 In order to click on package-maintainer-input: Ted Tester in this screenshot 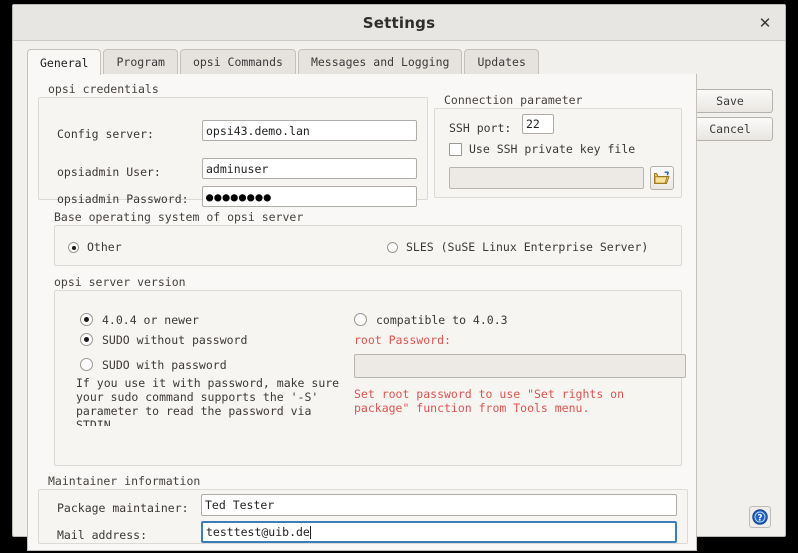, I will do `click(439, 505)`.